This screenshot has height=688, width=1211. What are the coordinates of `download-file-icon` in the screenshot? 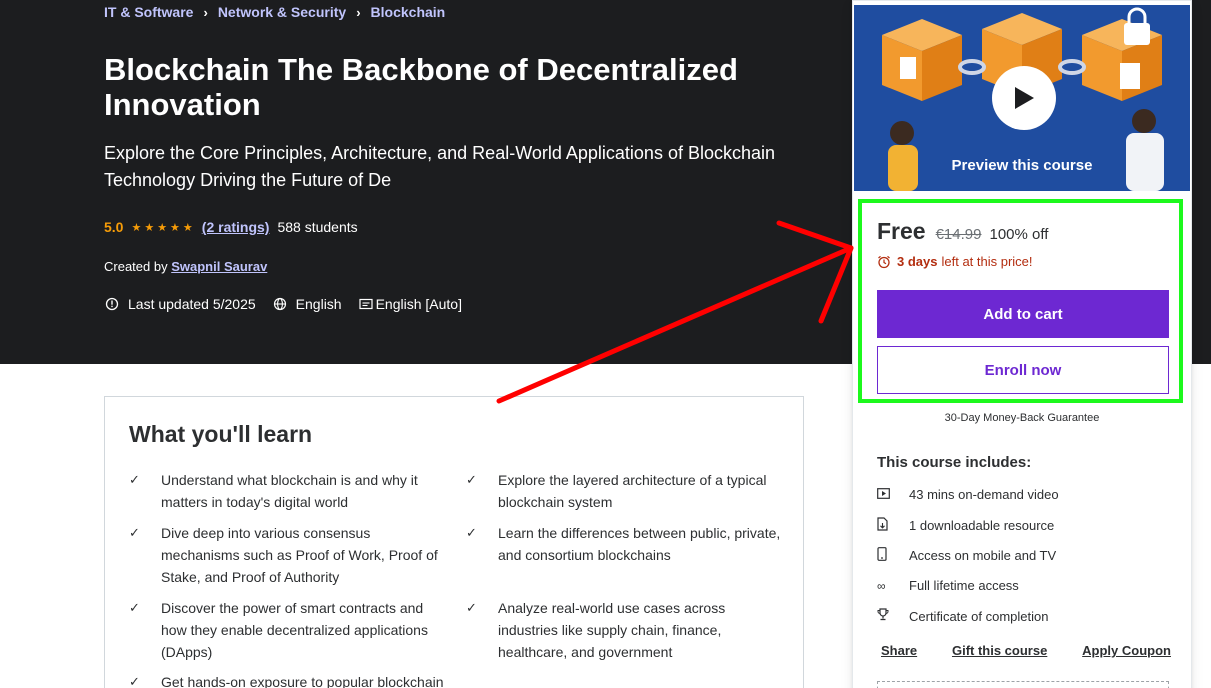 It's located at (893, 525).